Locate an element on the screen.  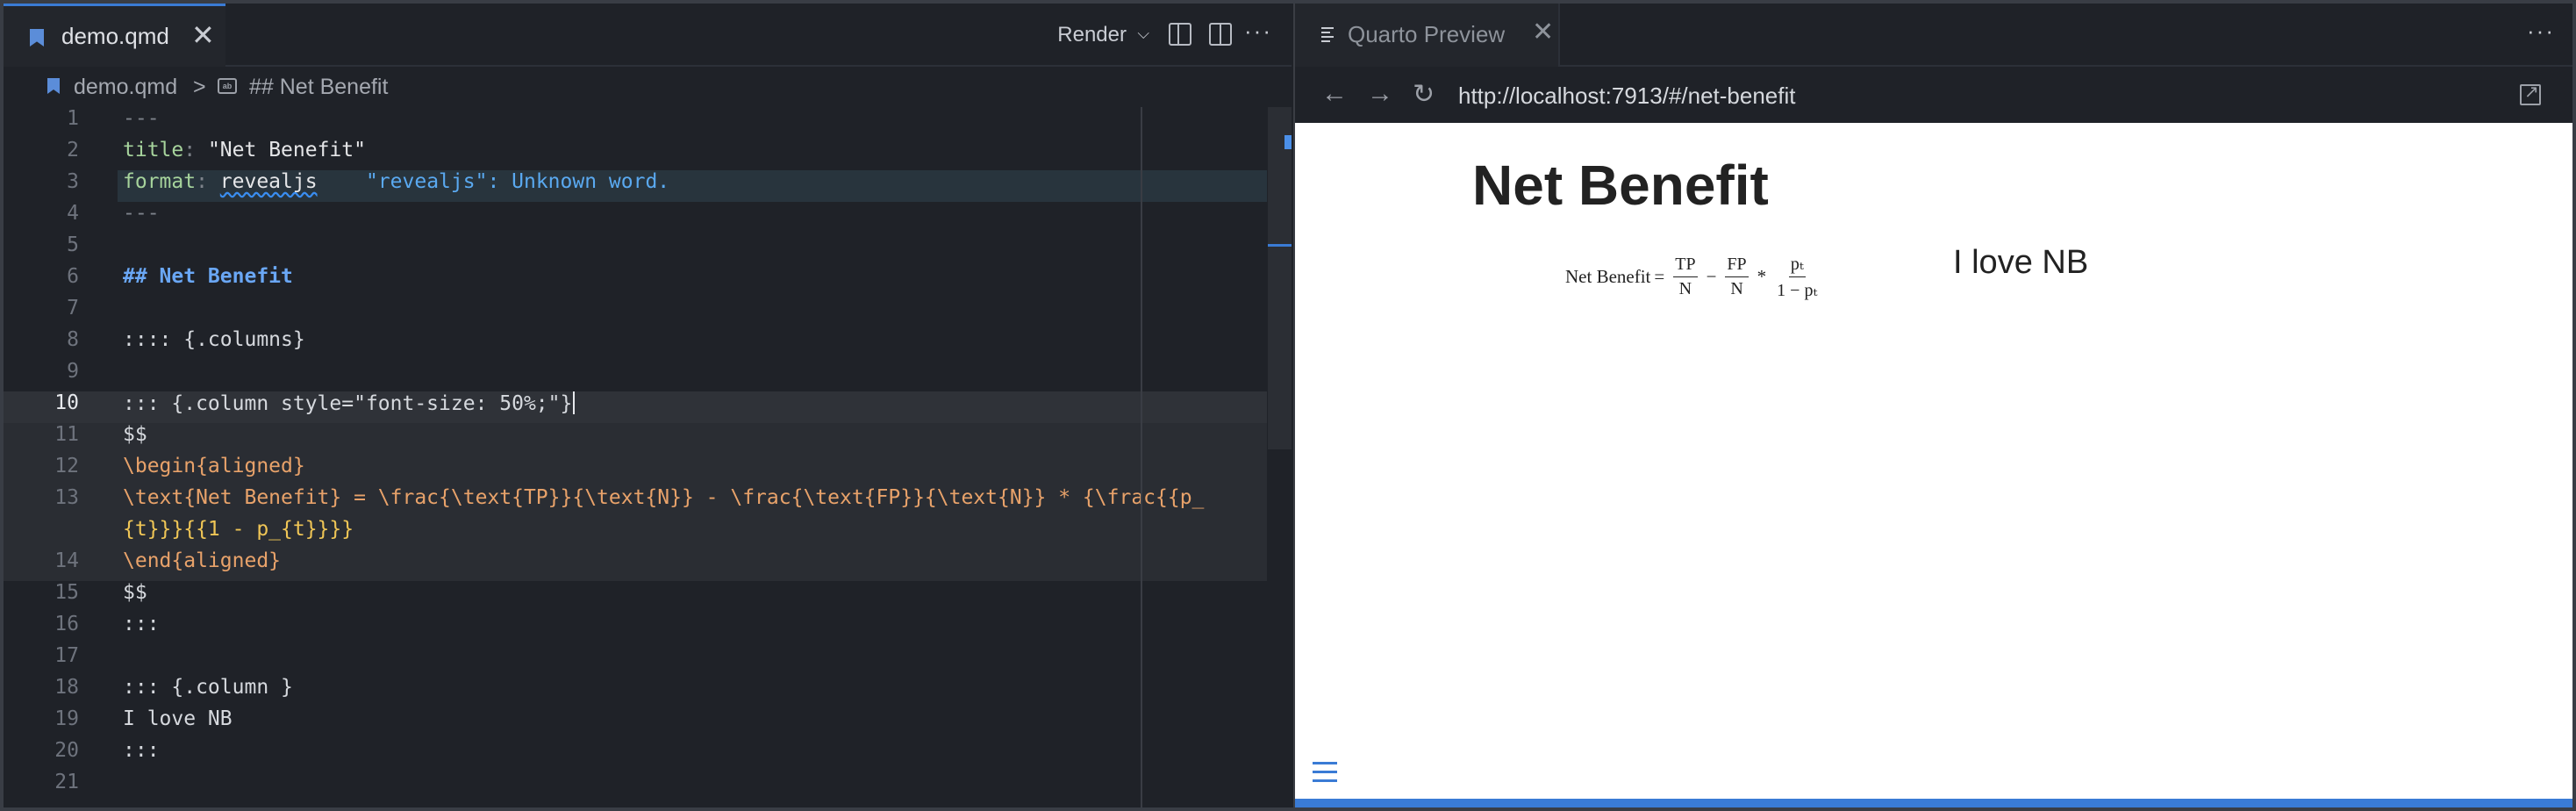
fraction-denominator: 1 − pₜ is located at coordinates (1797, 290).